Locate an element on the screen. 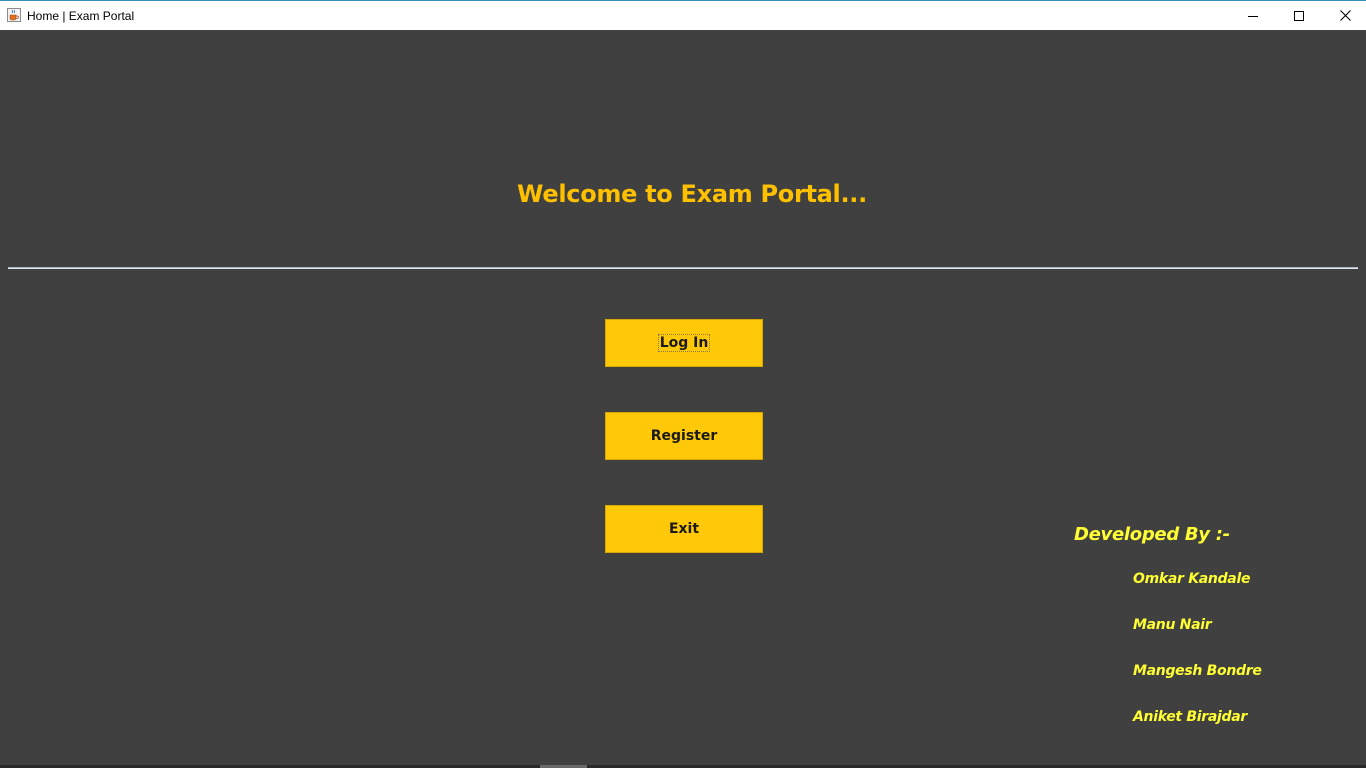  developer-name: Mangesh Bondre is located at coordinates (1197, 671).